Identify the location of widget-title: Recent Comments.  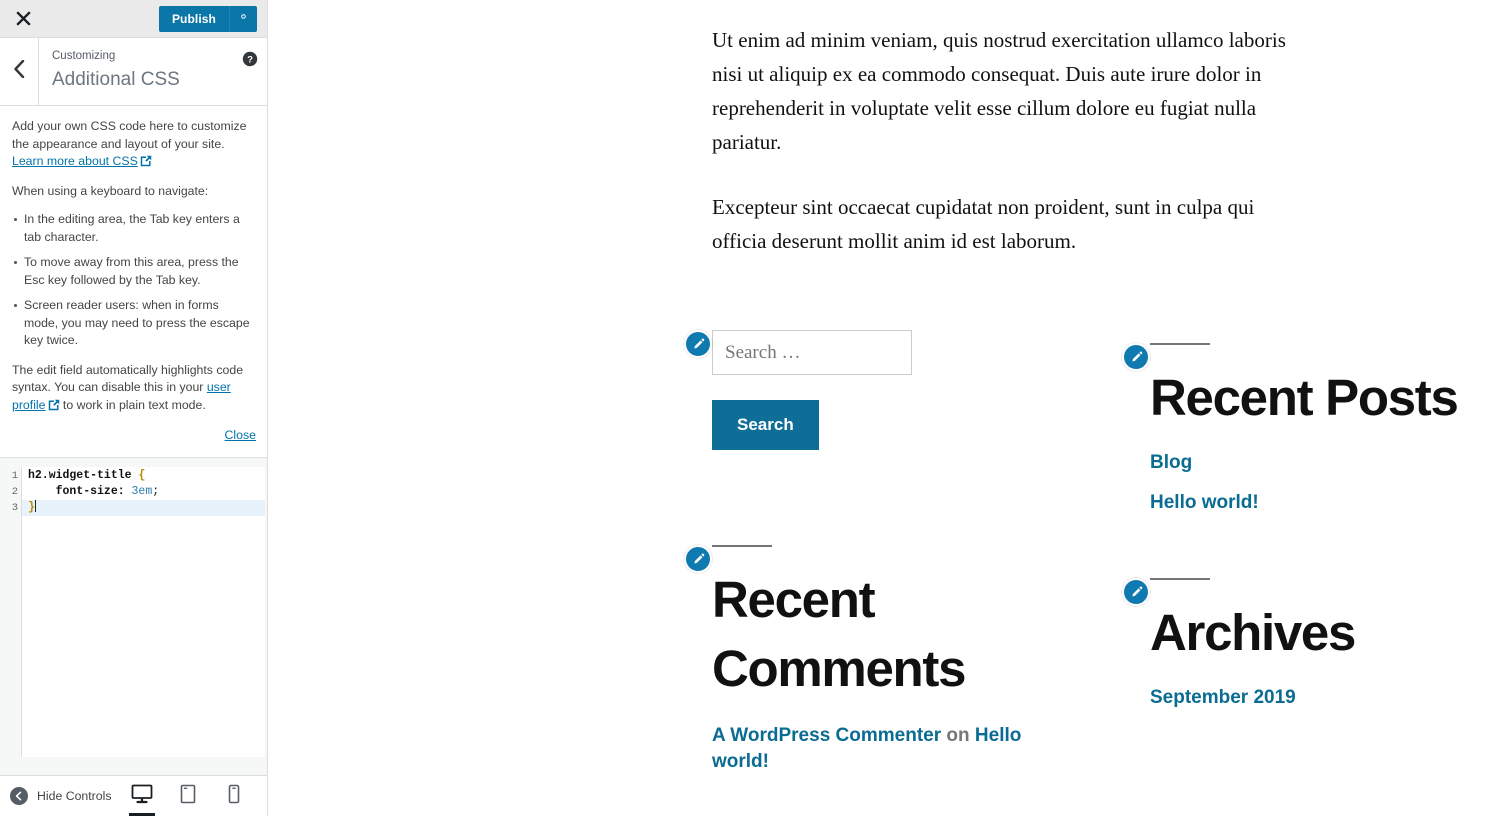
(839, 634).